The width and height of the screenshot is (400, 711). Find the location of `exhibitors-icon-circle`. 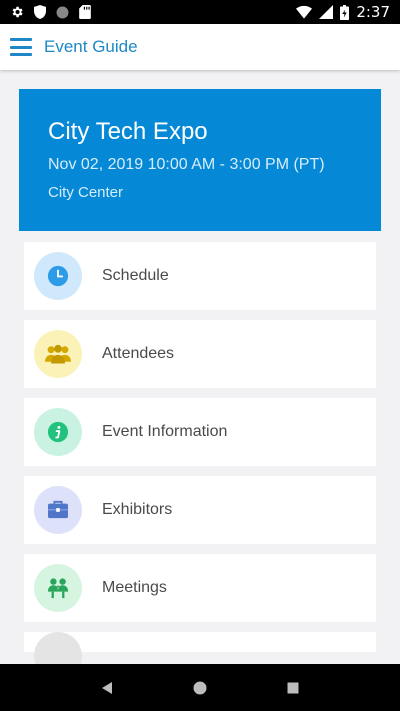

exhibitors-icon-circle is located at coordinates (58, 510).